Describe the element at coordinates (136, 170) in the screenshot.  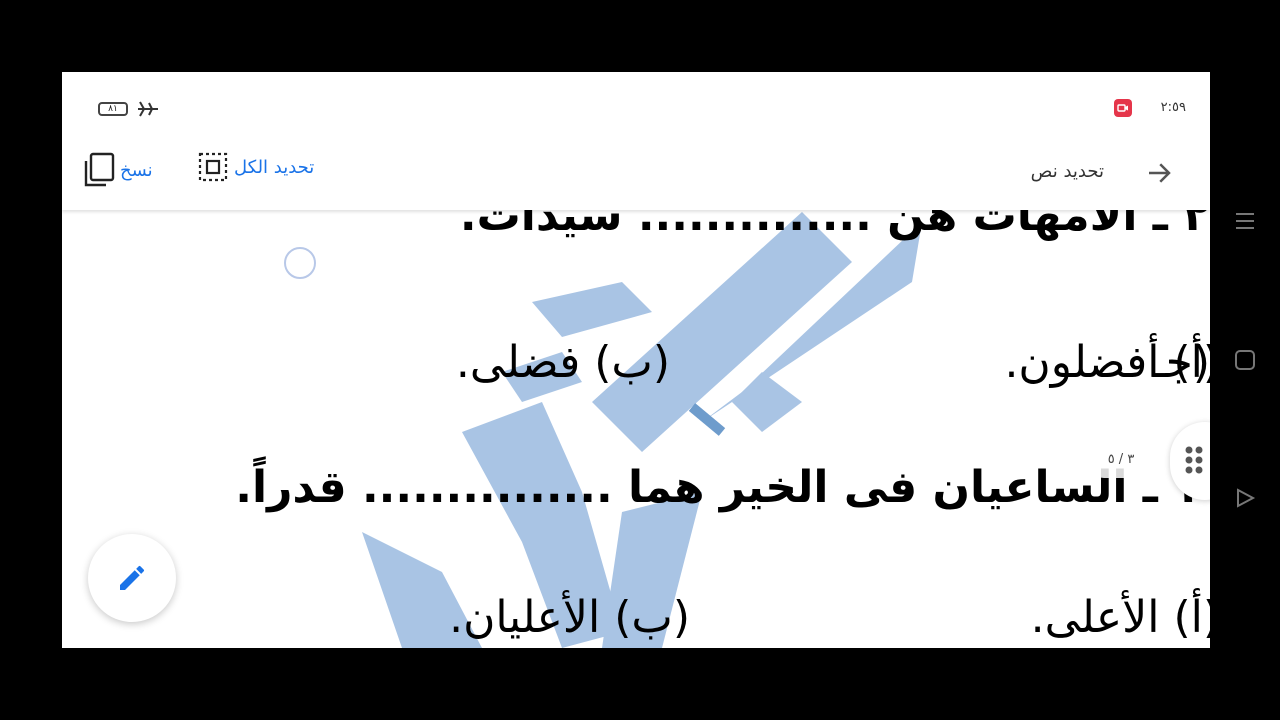
I see `copy-label: نسخ` at that location.